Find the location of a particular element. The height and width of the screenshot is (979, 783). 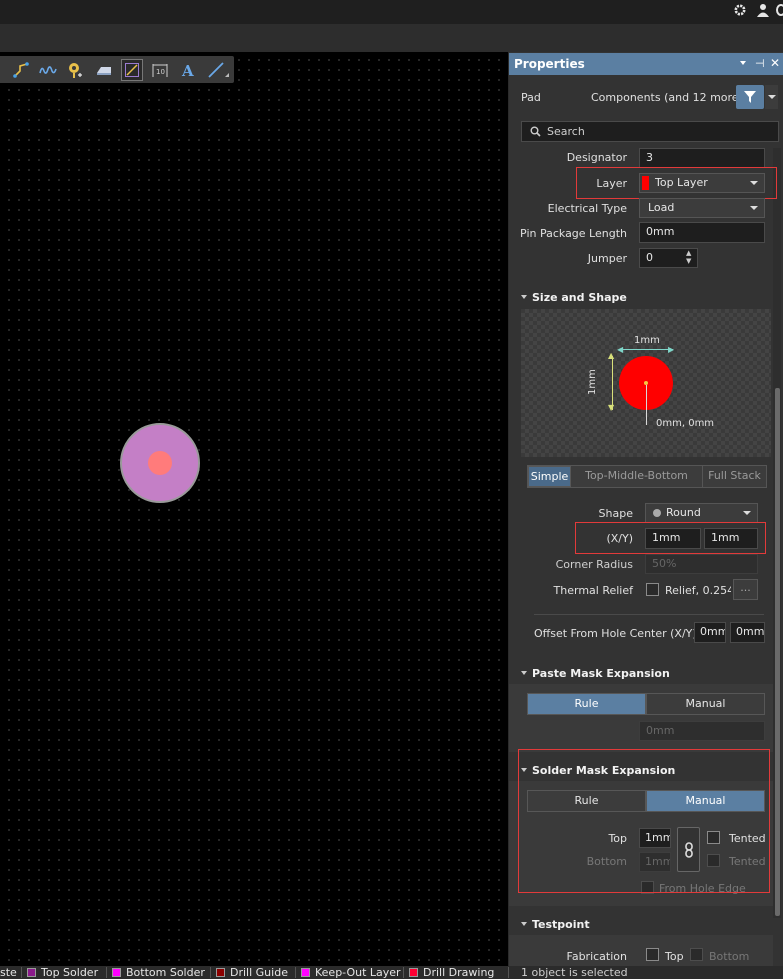

place-dimension-icon: 10 is located at coordinates (160, 70).